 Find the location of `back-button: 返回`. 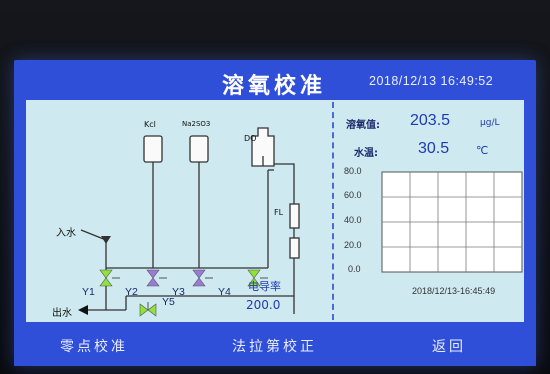

back-button: 返回 is located at coordinates (449, 346).